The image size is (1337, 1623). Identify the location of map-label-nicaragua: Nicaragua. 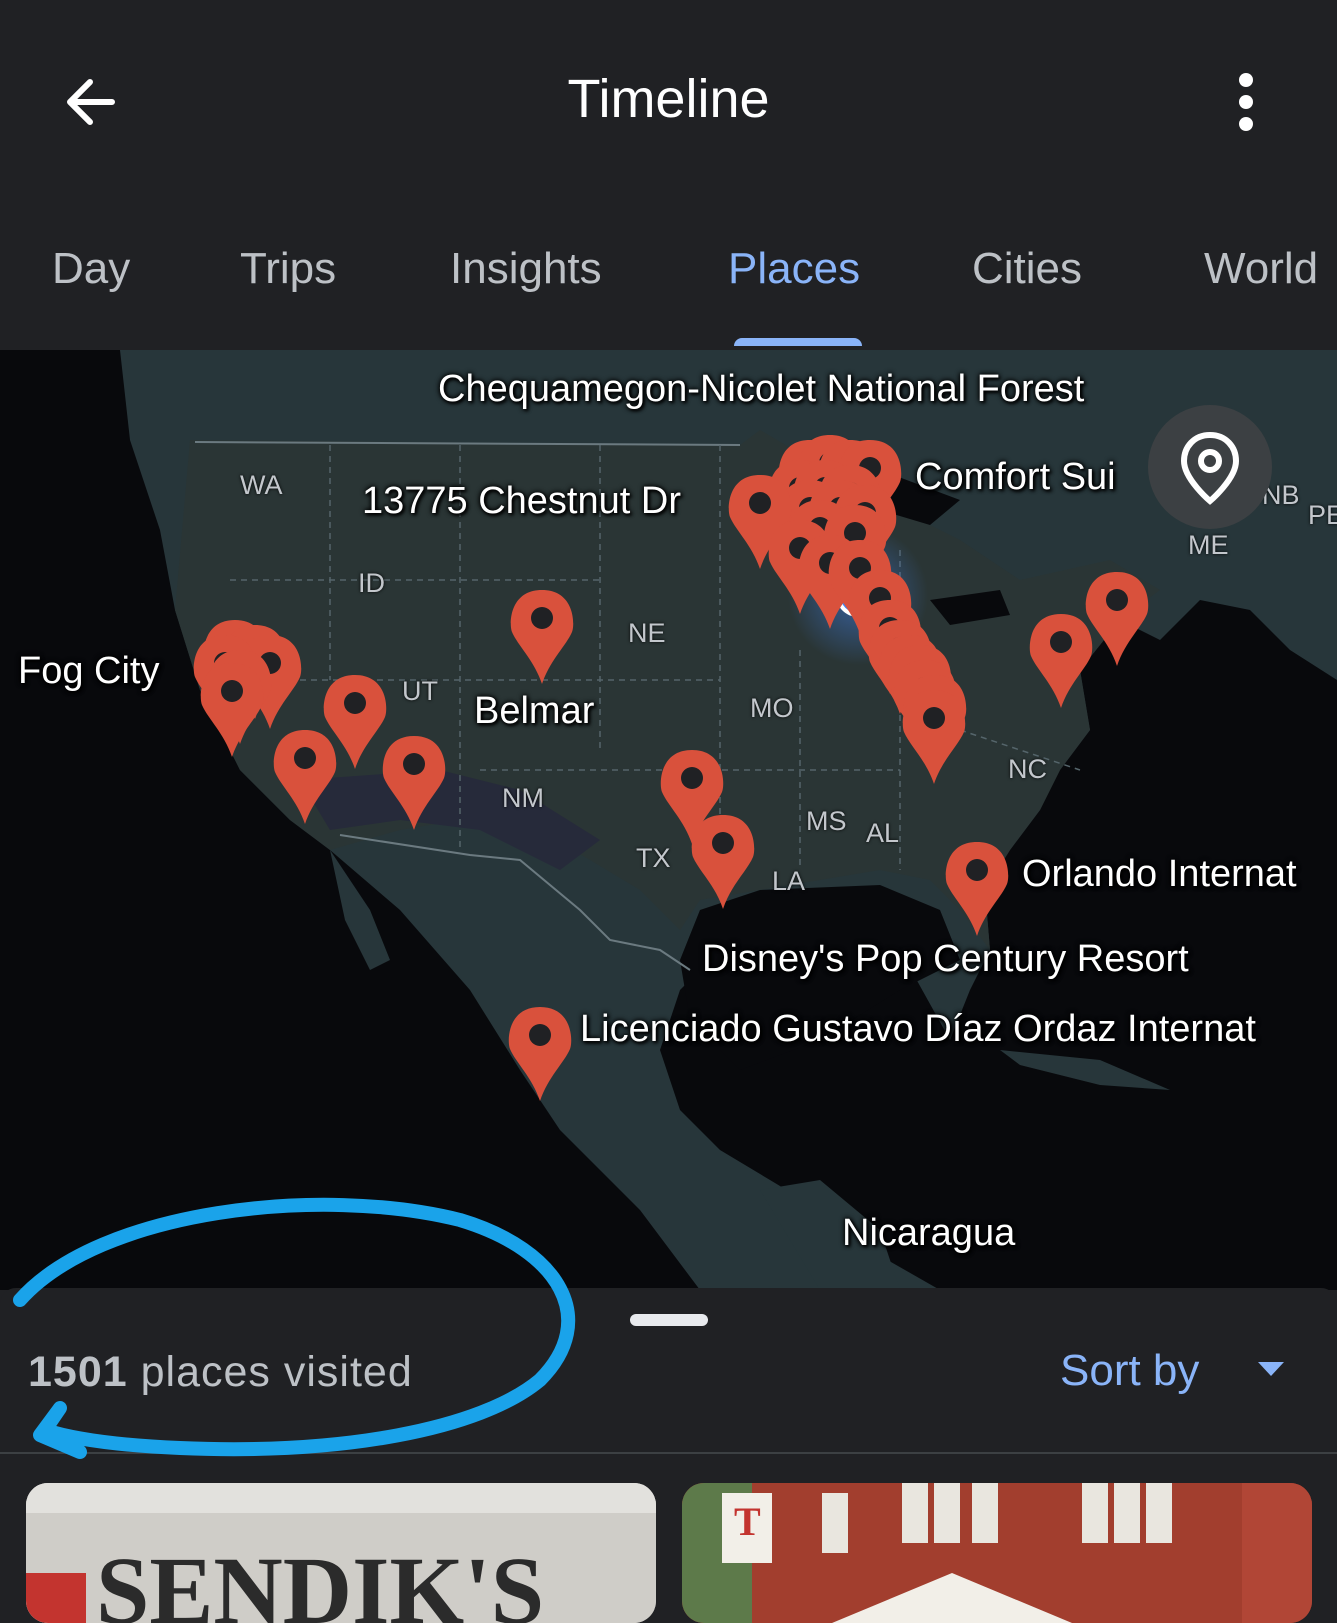
(929, 1233).